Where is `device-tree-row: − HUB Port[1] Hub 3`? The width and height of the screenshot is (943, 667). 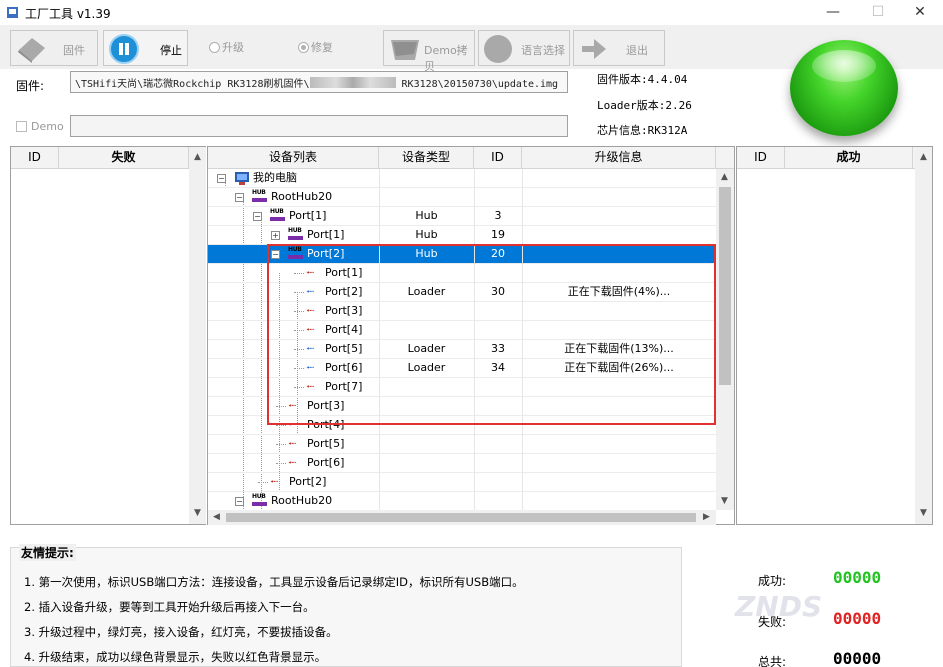
device-tree-row: − HUB Port[1] Hub 3 is located at coordinates (462, 216).